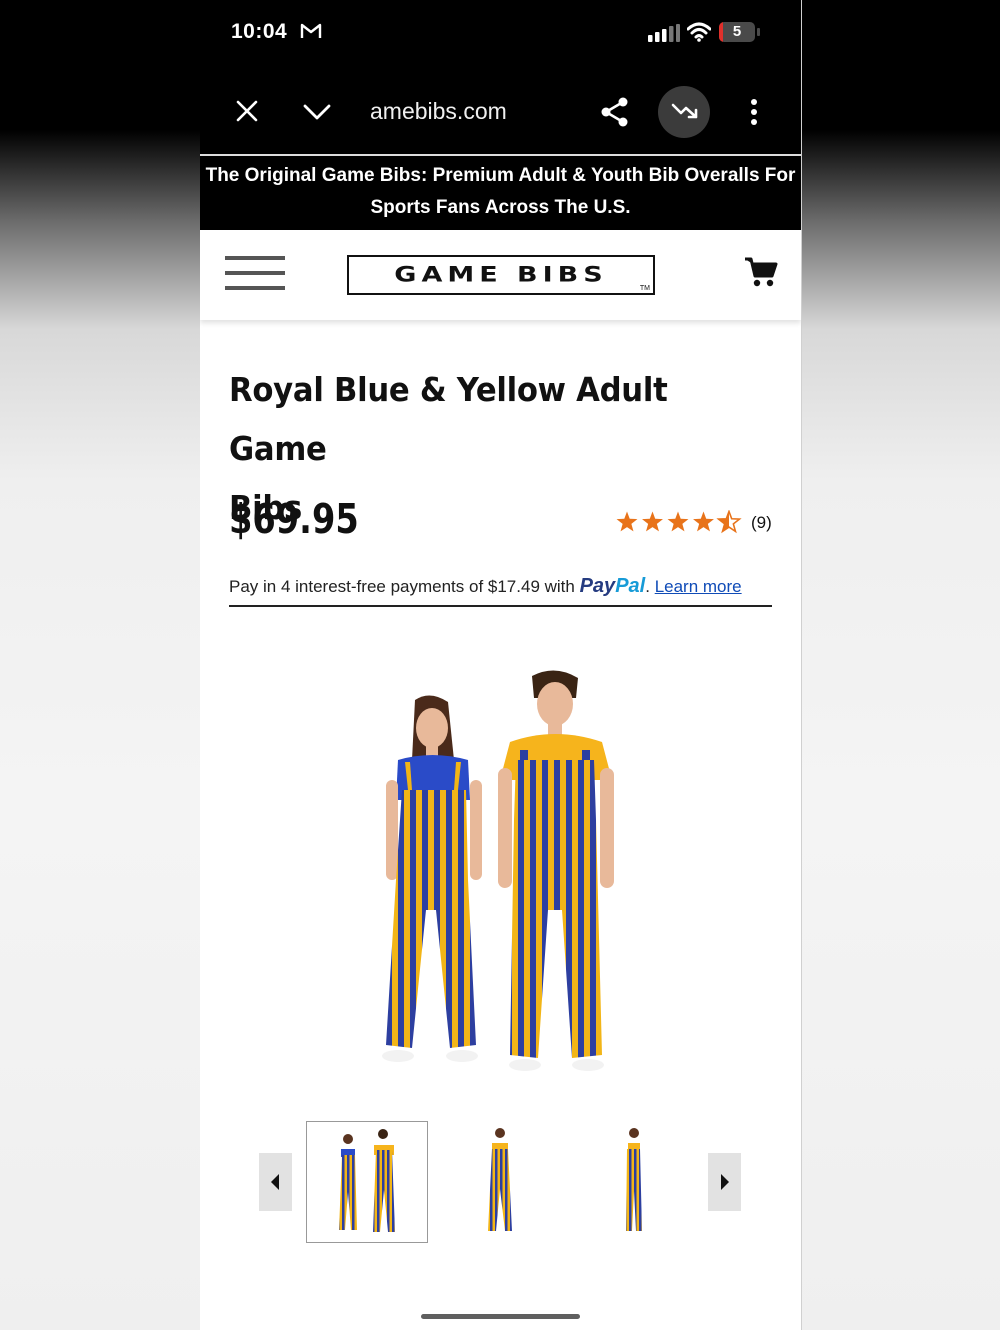 Image resolution: width=1000 pixels, height=1330 pixels. I want to click on caret-right-icon, so click(725, 1182).